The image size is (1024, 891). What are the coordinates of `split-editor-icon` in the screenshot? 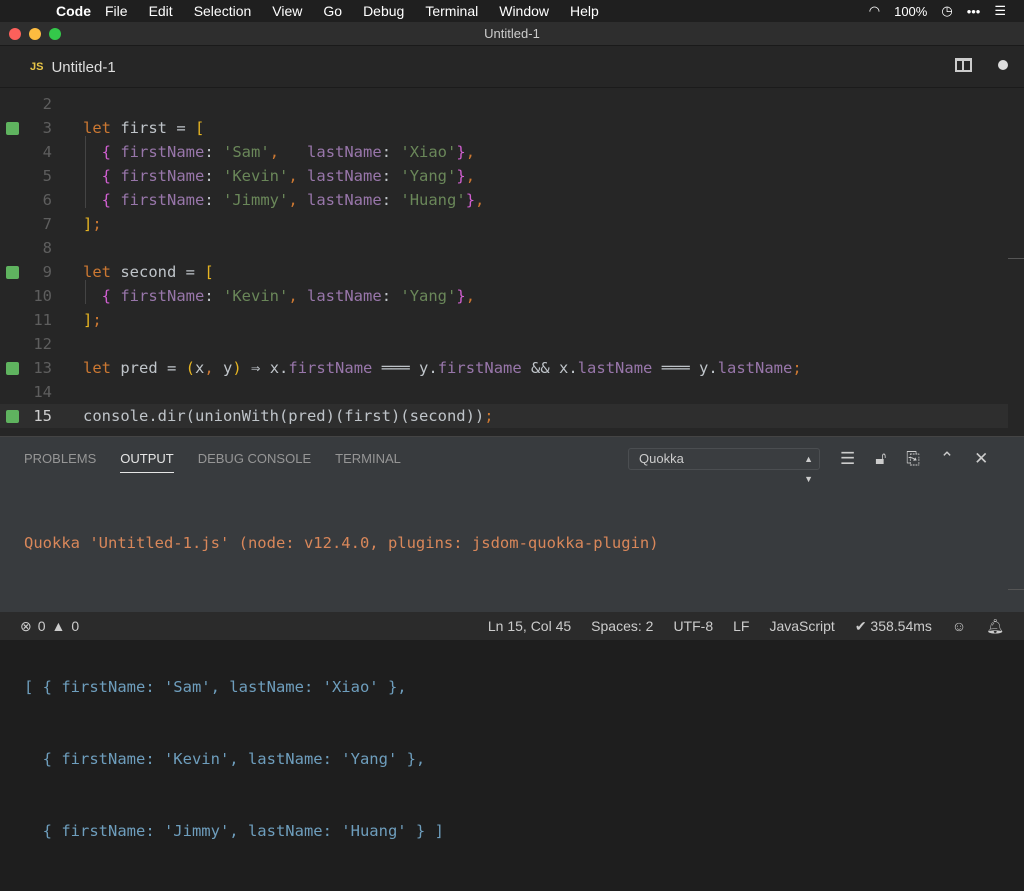 It's located at (963, 65).